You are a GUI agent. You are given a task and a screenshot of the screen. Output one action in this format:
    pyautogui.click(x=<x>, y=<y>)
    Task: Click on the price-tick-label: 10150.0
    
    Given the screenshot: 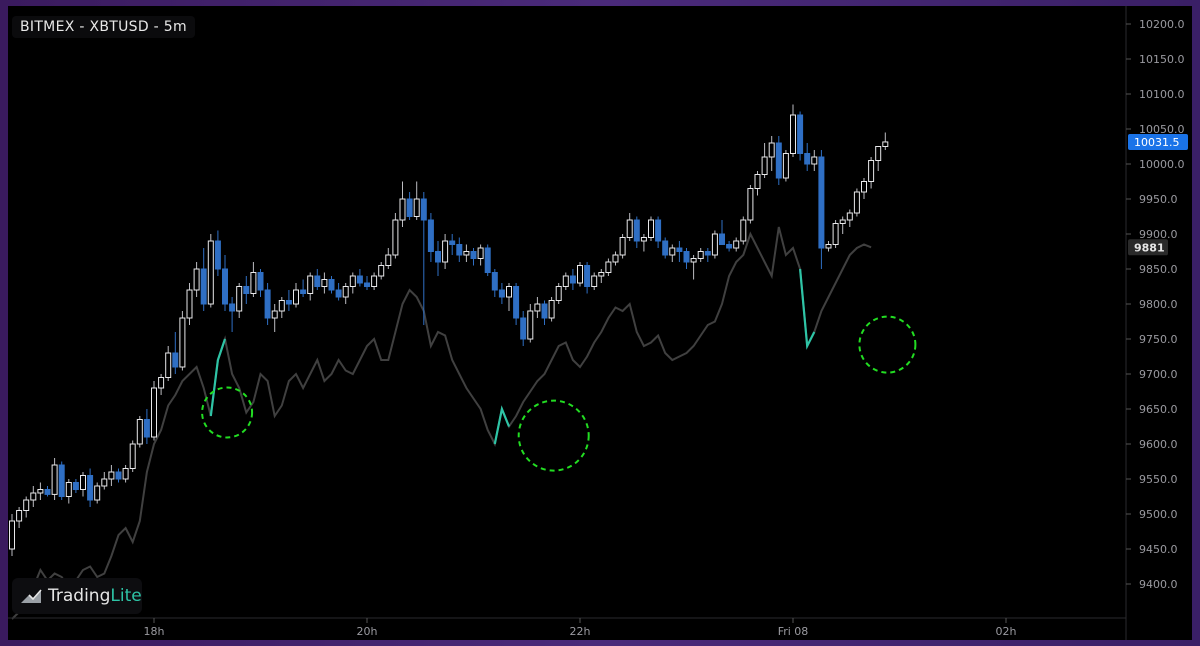 What is the action you would take?
    pyautogui.click(x=1162, y=59)
    